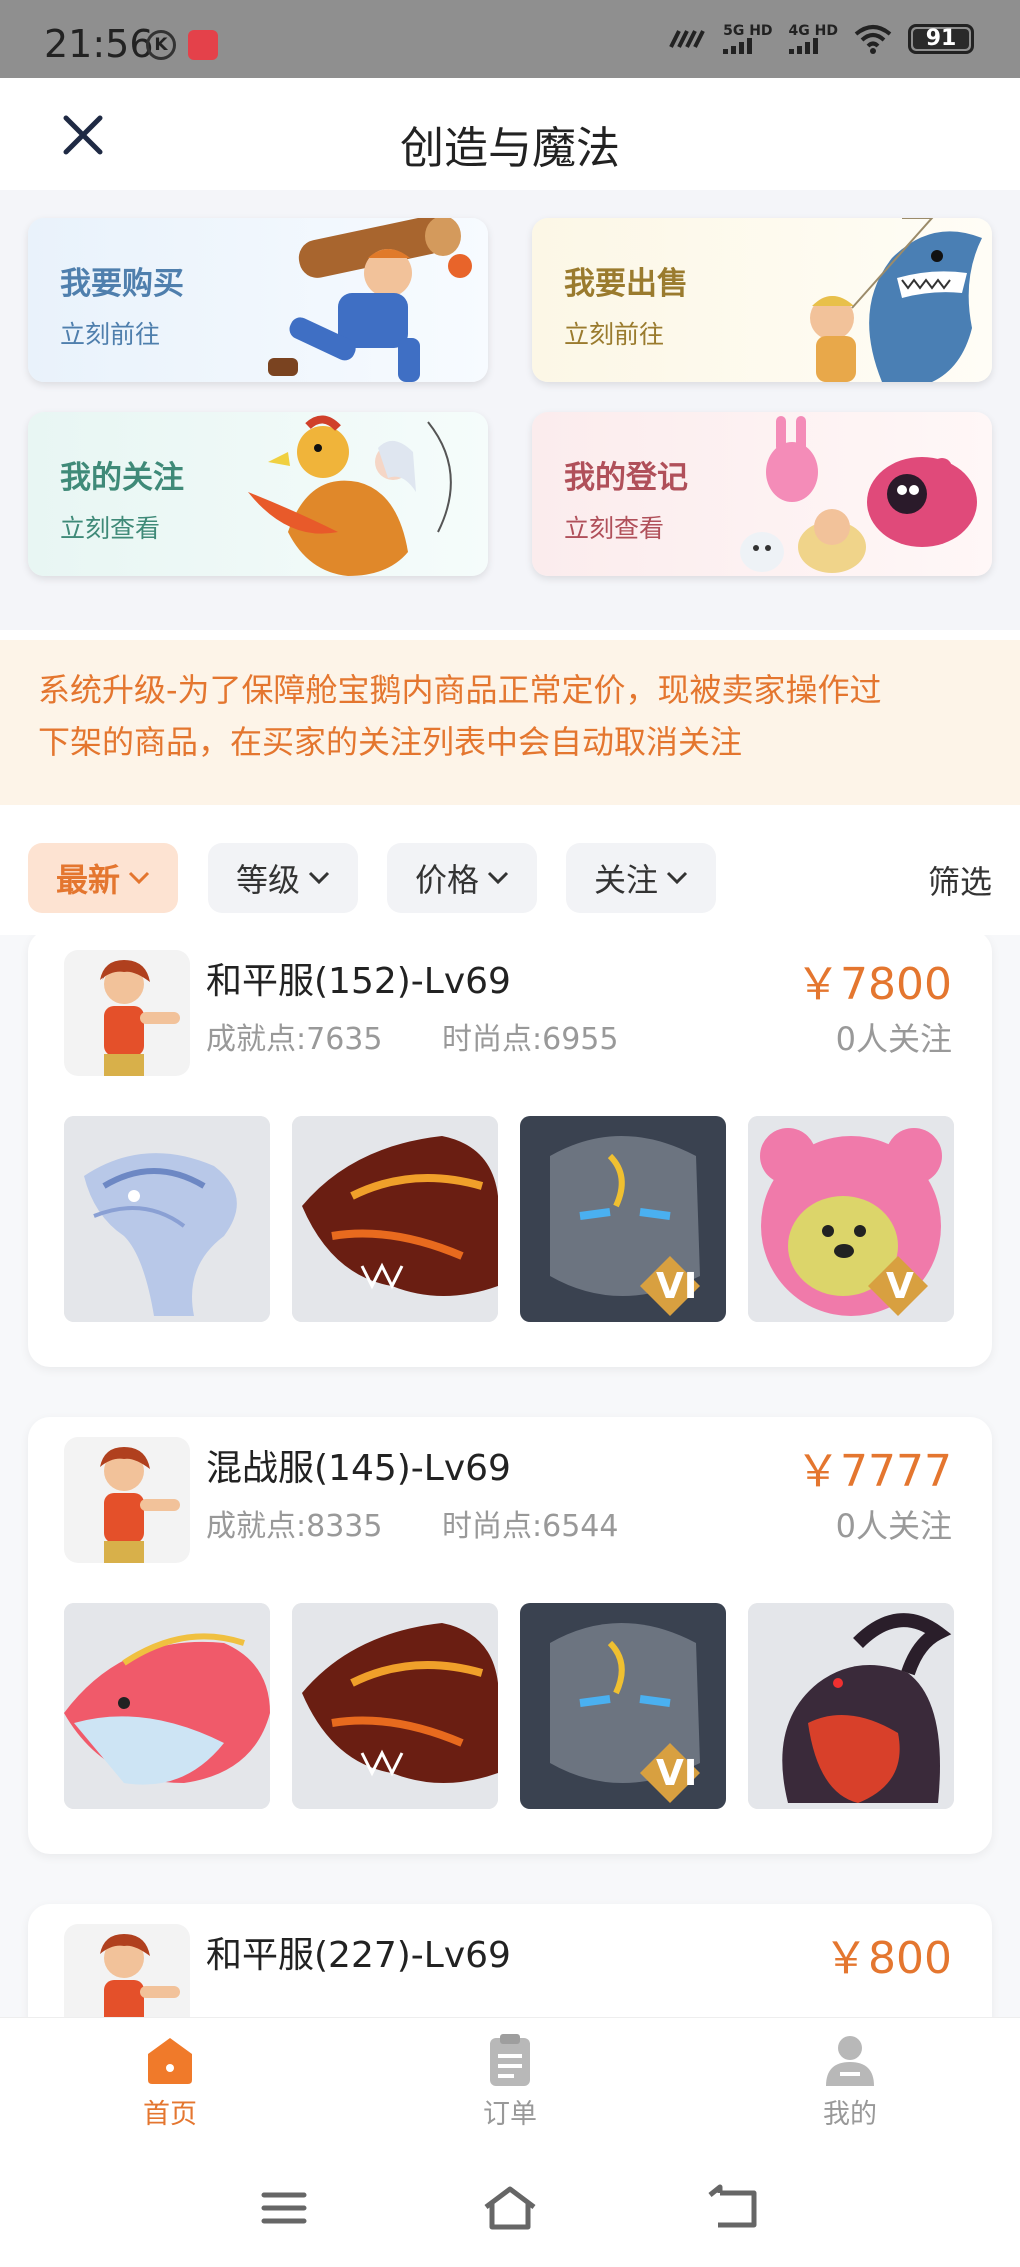 The image size is (1020, 2267). Describe the element at coordinates (99, 44) in the screenshot. I see `status-time: 21:56` at that location.